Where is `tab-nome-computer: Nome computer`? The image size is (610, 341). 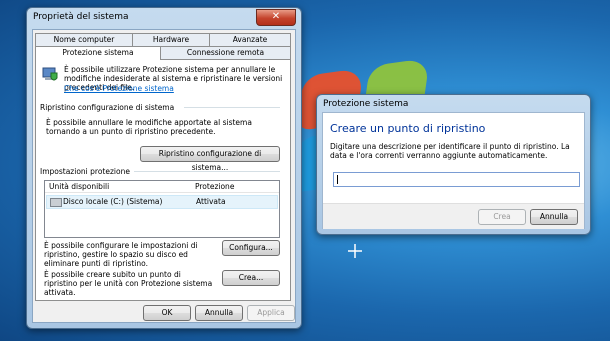 tab-nome-computer: Nome computer is located at coordinates (84, 39).